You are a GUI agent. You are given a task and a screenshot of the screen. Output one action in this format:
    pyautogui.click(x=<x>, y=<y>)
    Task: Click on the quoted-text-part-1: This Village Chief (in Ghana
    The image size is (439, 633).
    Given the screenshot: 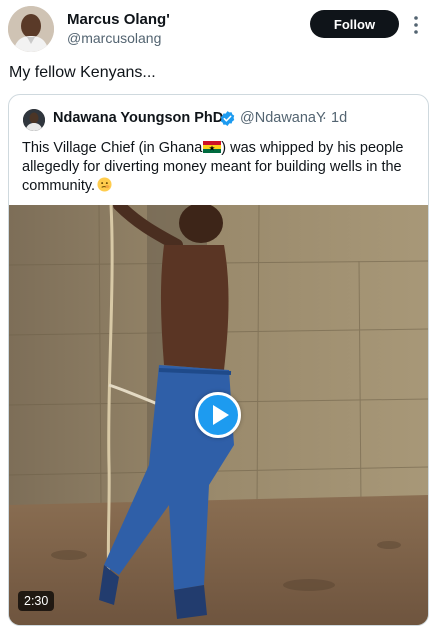 What is the action you would take?
    pyautogui.click(x=112, y=148)
    